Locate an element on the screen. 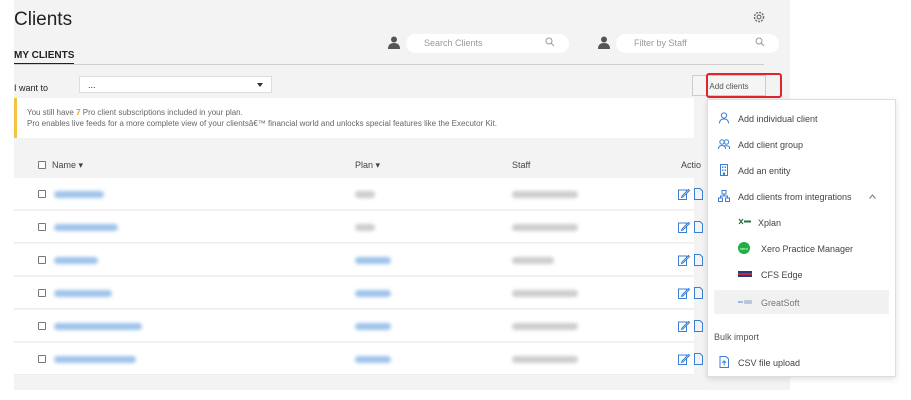 The image size is (911, 400). table-header: Name ▾ Plan ▾ Staff Actio is located at coordinates (357, 162).